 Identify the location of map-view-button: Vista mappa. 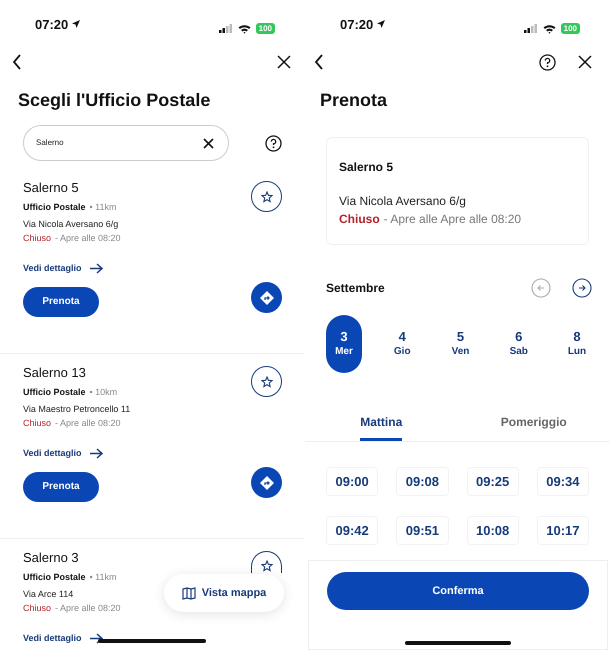
(224, 593).